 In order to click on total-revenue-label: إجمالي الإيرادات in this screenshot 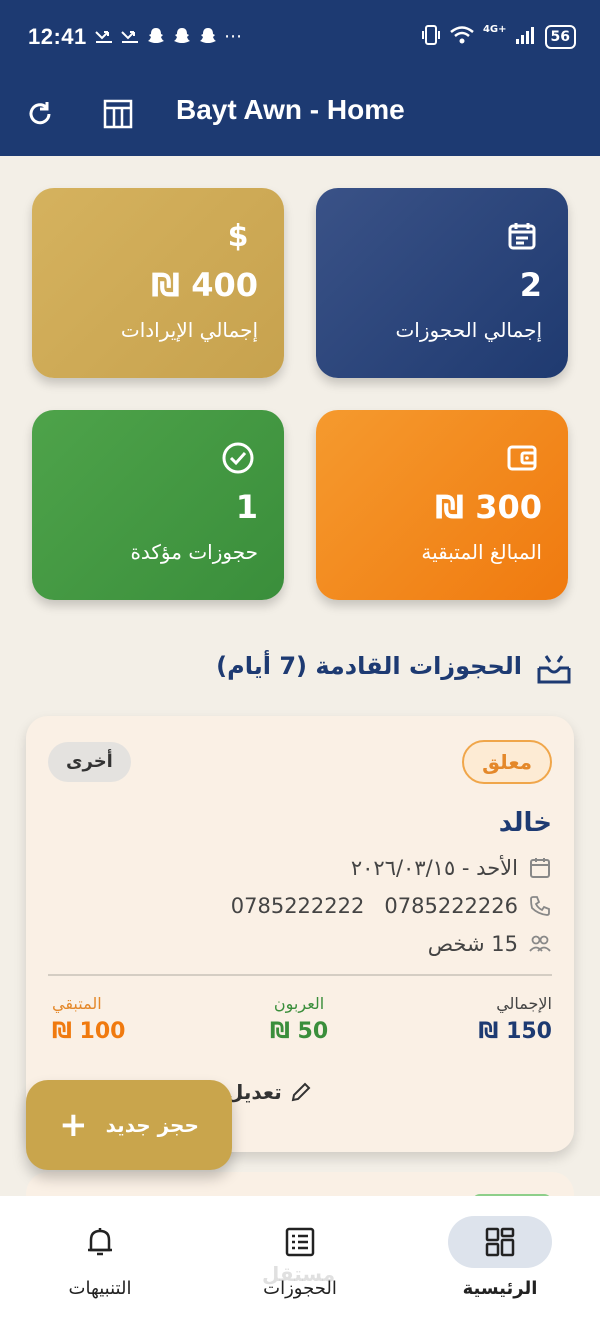, I will do `click(189, 330)`.